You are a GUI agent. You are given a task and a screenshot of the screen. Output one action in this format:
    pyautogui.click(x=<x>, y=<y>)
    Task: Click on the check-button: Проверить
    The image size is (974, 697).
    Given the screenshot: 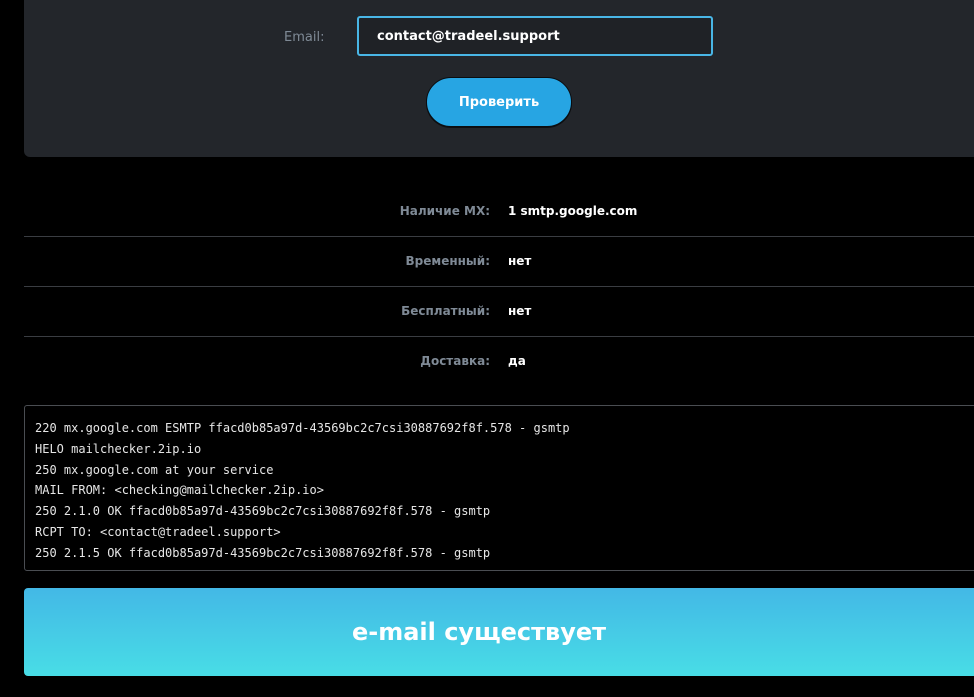 What is the action you would take?
    pyautogui.click(x=499, y=102)
    